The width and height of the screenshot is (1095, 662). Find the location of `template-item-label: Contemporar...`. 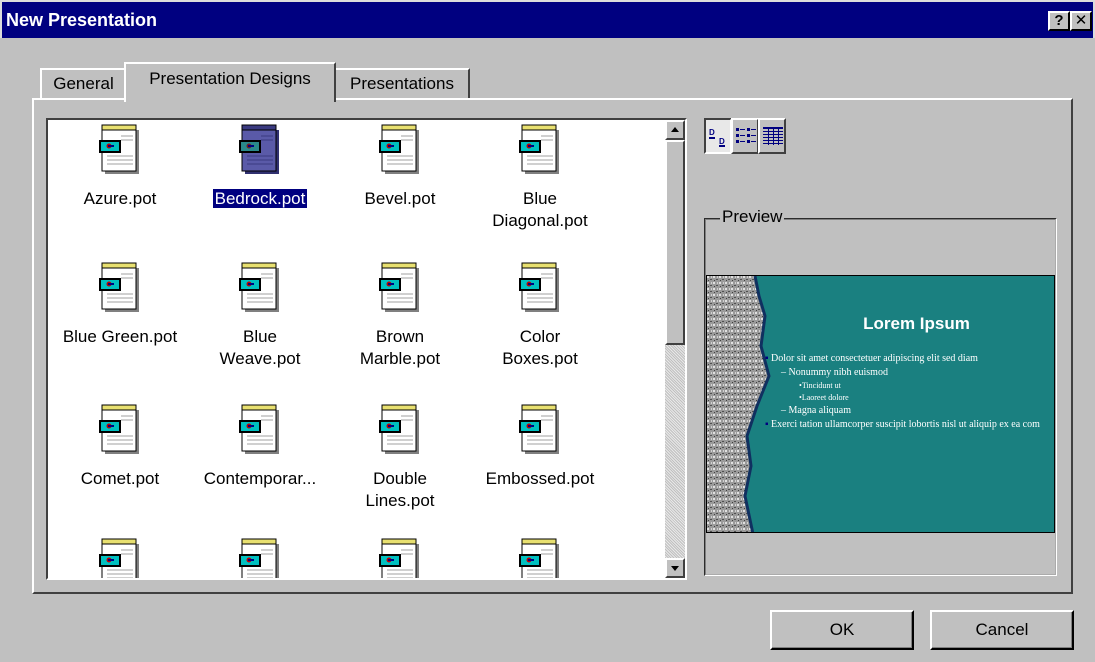

template-item-label: Contemporar... is located at coordinates (260, 479).